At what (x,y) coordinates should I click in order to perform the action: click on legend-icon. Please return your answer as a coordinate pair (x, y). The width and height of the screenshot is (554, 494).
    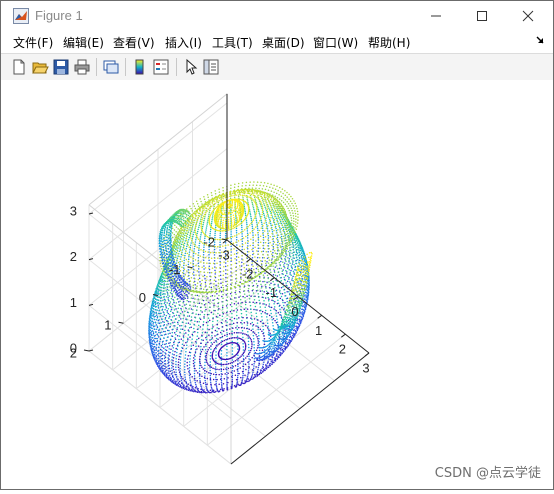
    Looking at the image, I should click on (161, 67).